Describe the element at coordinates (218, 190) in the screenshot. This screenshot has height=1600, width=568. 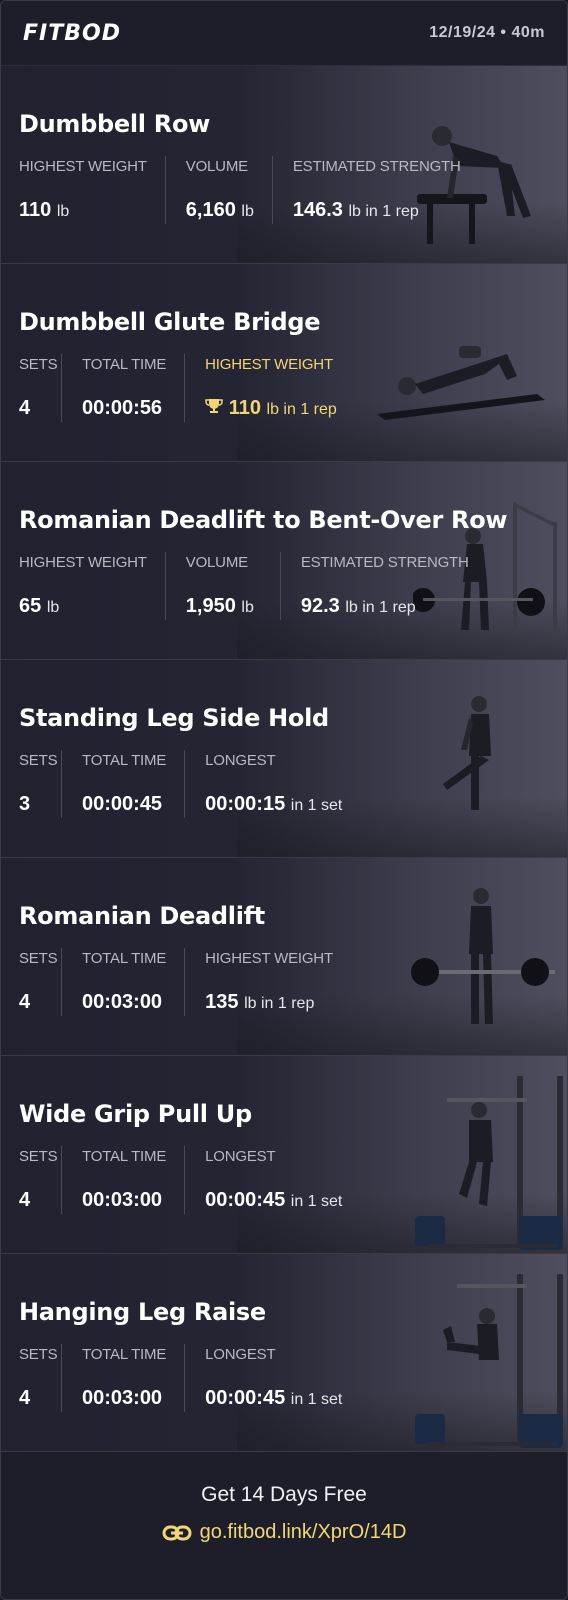
I see `stat-volume: VOLUME 6,160 lb` at that location.